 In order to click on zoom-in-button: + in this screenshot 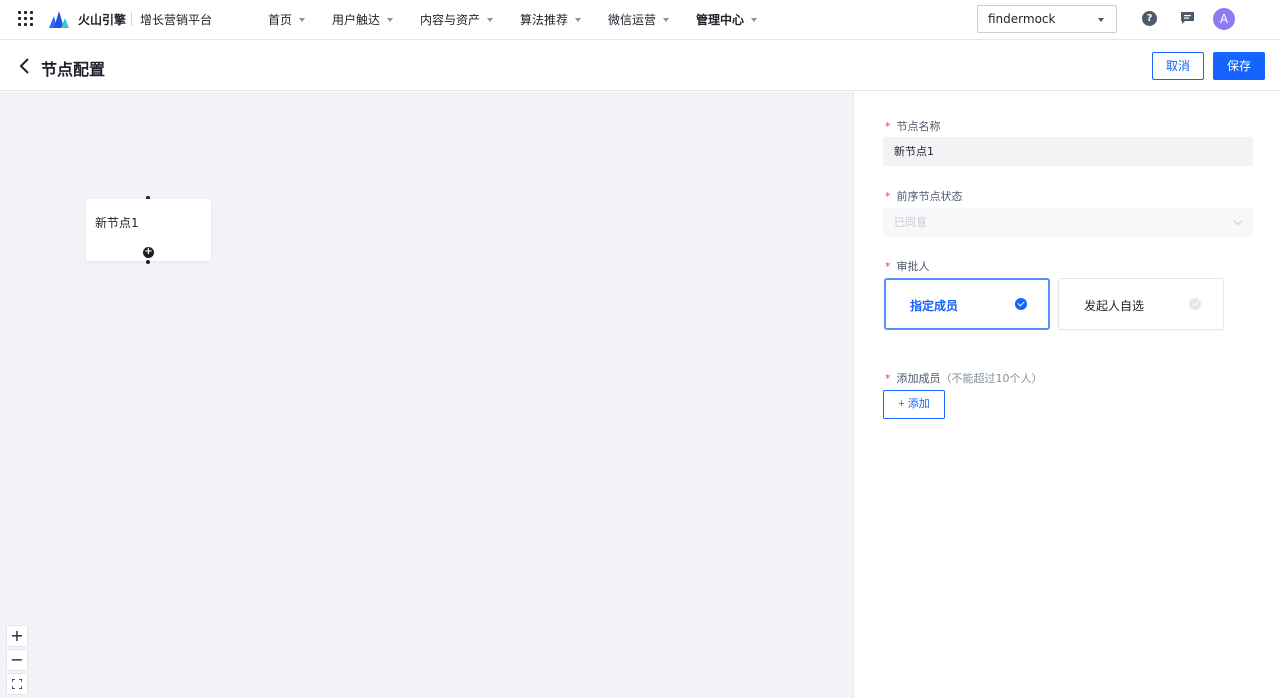, I will do `click(17, 636)`.